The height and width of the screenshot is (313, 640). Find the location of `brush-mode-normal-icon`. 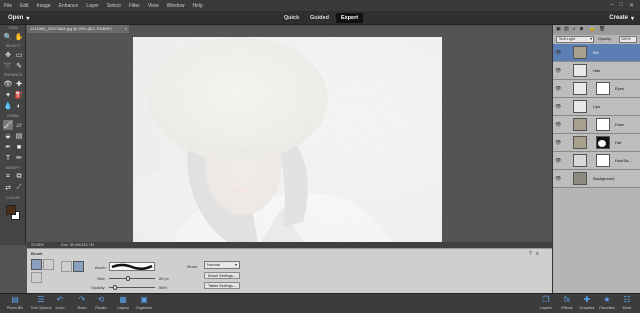

brush-mode-normal-icon is located at coordinates (36, 264).